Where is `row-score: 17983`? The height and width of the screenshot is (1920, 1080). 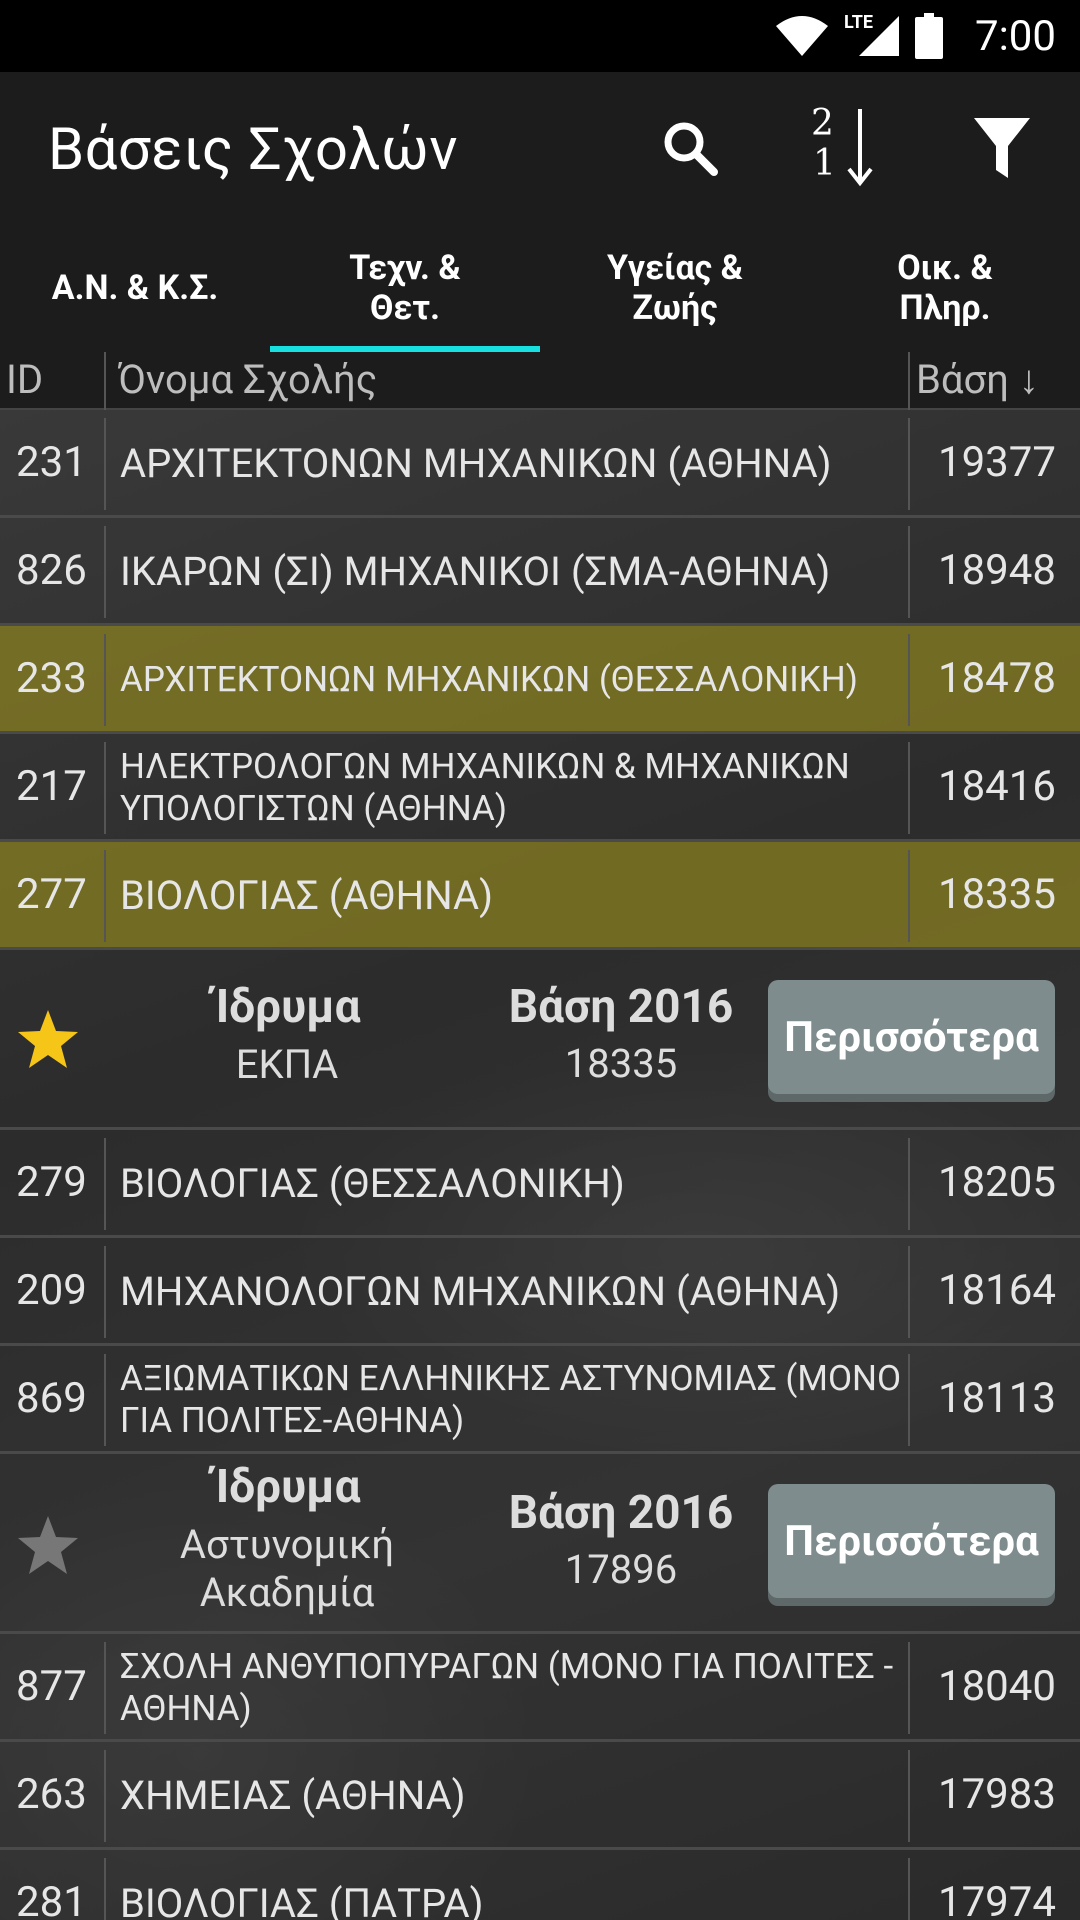 row-score: 17983 is located at coordinates (996, 1794).